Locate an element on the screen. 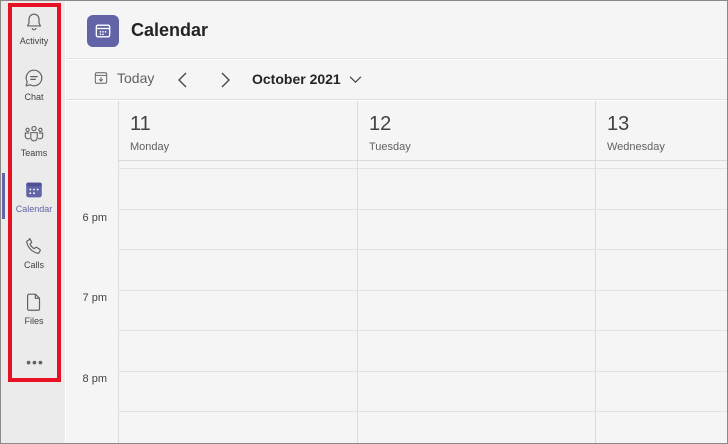 The width and height of the screenshot is (728, 444). calendar-icon is located at coordinates (34, 190).